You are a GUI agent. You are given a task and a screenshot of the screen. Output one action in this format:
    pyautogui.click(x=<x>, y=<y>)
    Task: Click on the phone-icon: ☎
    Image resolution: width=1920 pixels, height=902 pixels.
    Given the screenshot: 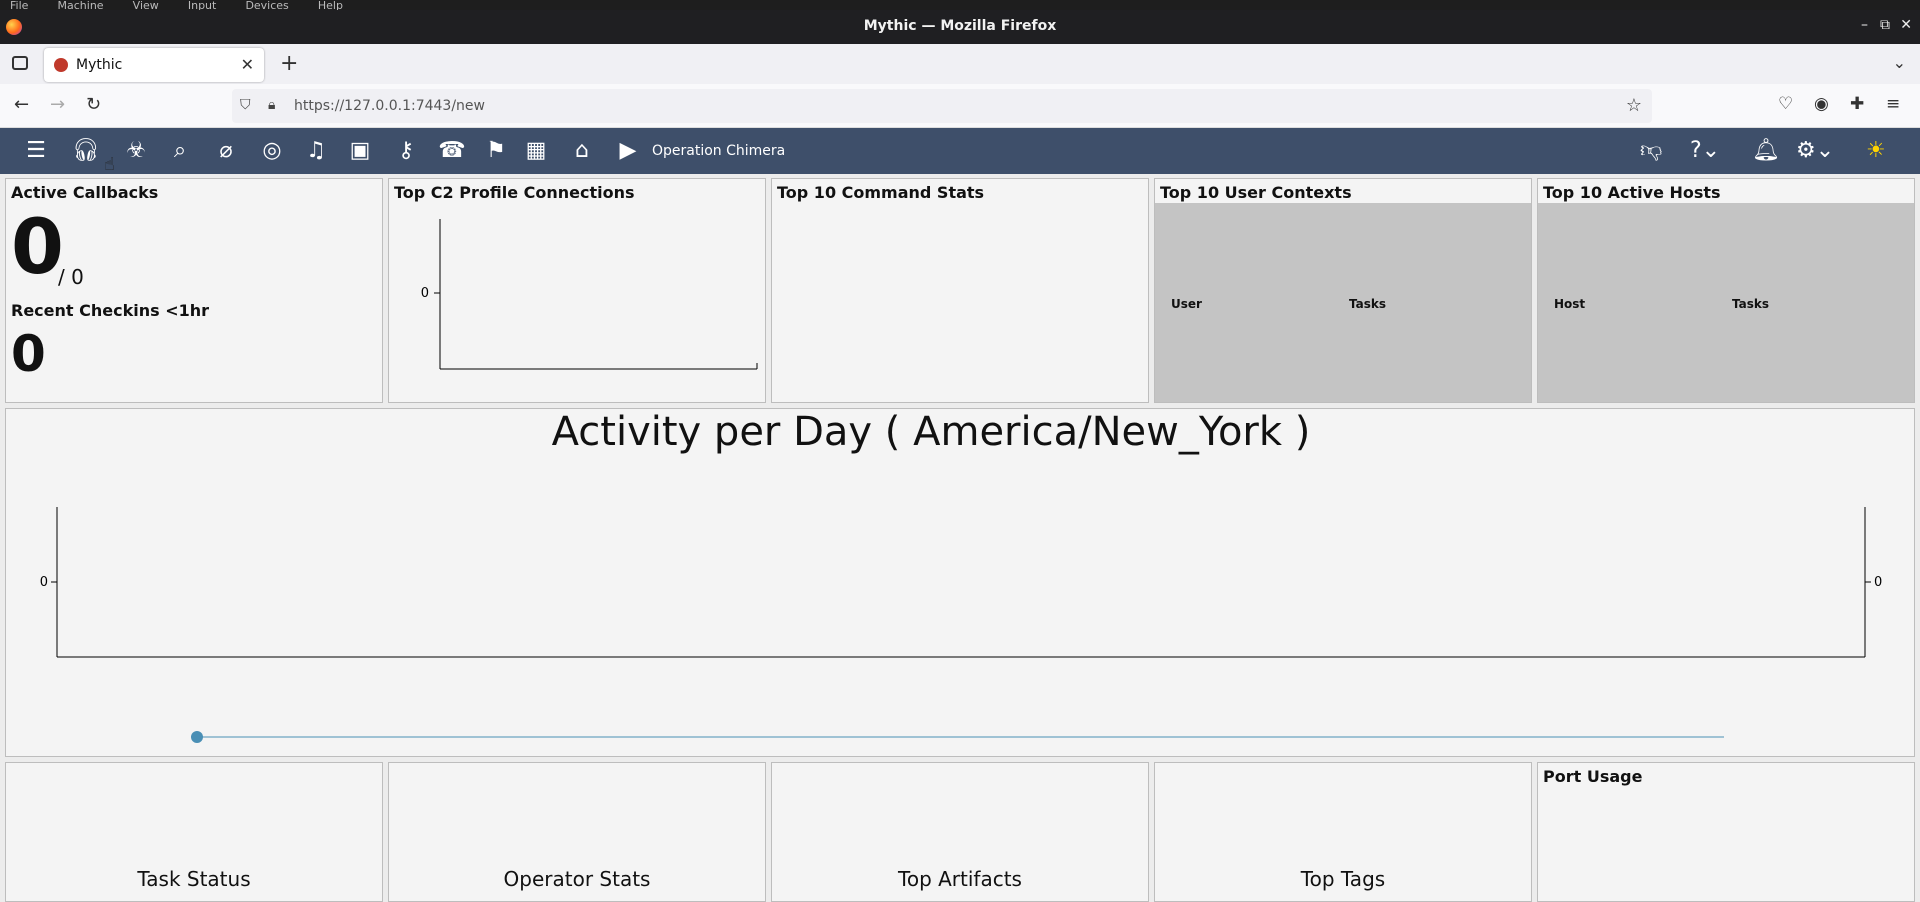 What is the action you would take?
    pyautogui.click(x=452, y=151)
    